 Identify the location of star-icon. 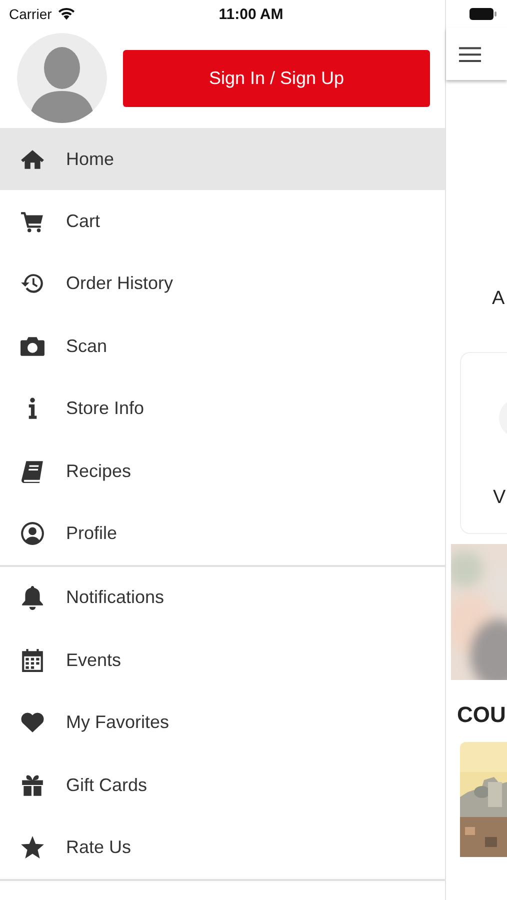
(32, 847).